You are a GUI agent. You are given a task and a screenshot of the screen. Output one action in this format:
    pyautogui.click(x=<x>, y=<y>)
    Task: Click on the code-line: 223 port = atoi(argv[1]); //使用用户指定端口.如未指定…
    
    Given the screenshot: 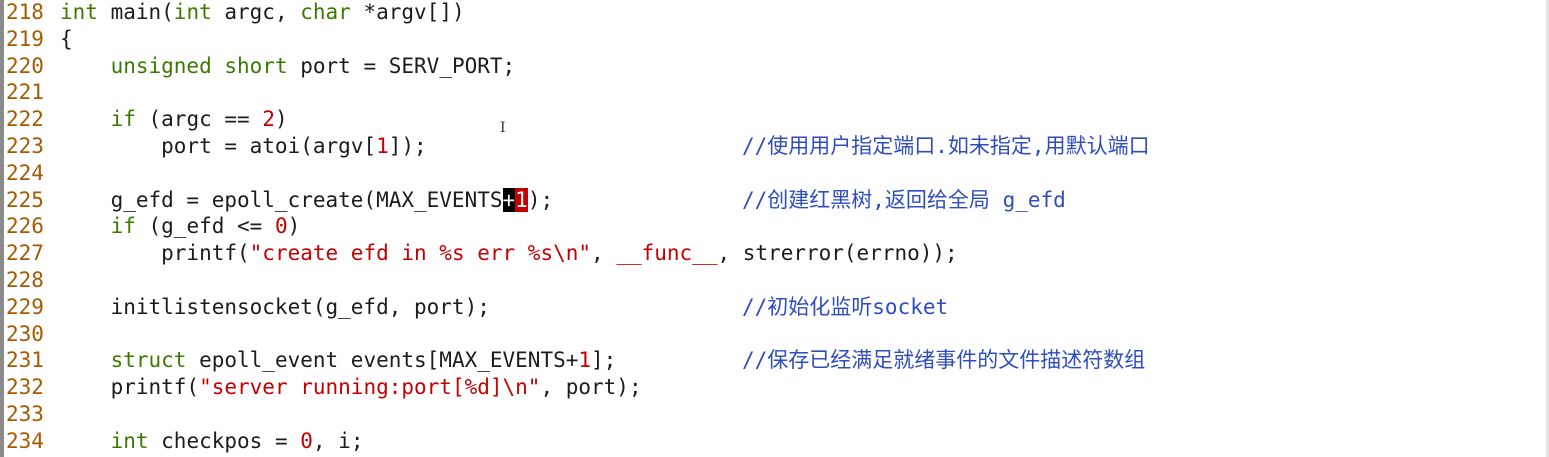 What is the action you would take?
    pyautogui.click(x=774, y=146)
    